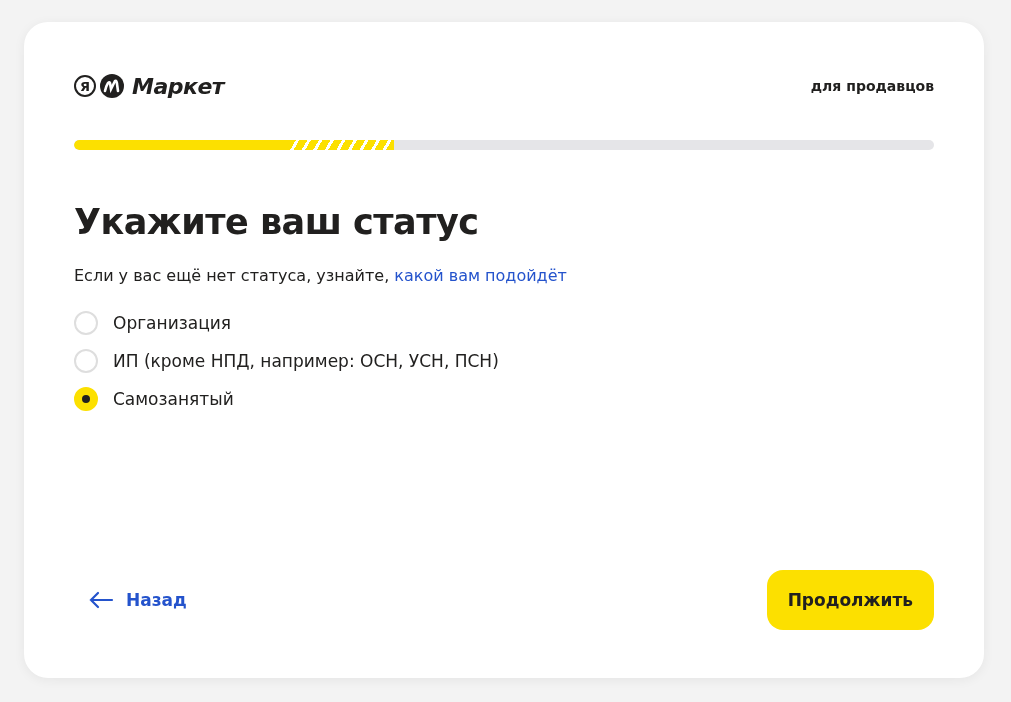  What do you see at coordinates (850, 600) in the screenshot?
I see `continue-button: Продолжить` at bounding box center [850, 600].